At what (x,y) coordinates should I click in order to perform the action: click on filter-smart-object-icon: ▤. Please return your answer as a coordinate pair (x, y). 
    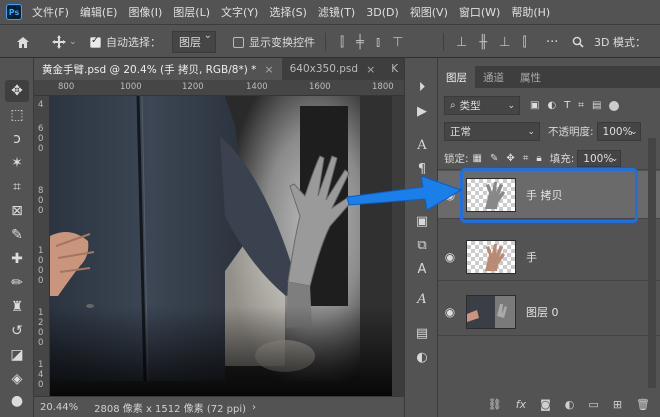
    Looking at the image, I should click on (596, 105).